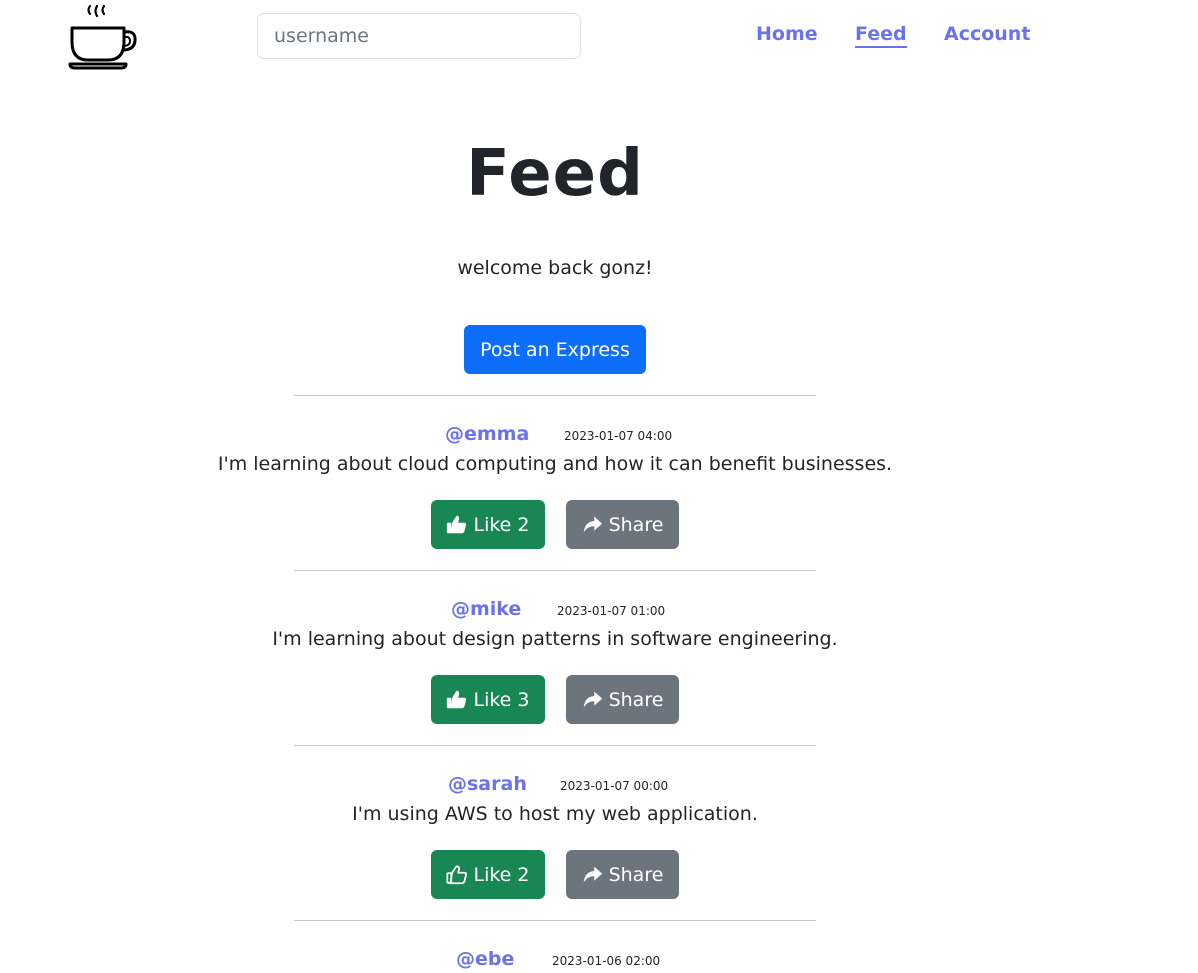 This screenshot has height=973, width=1198. What do you see at coordinates (555, 174) in the screenshot?
I see `page-title: Feed` at bounding box center [555, 174].